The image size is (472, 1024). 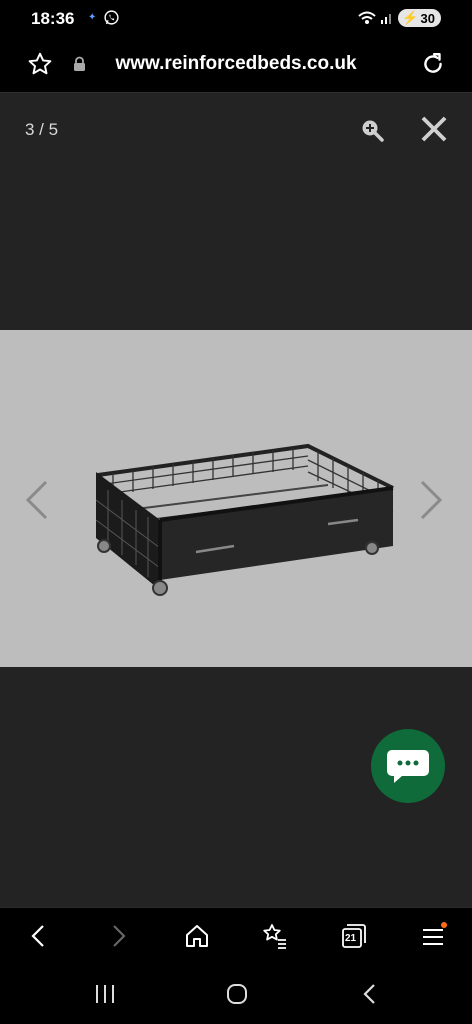 What do you see at coordinates (111, 17) in the screenshot?
I see `whatsapp-icon` at bounding box center [111, 17].